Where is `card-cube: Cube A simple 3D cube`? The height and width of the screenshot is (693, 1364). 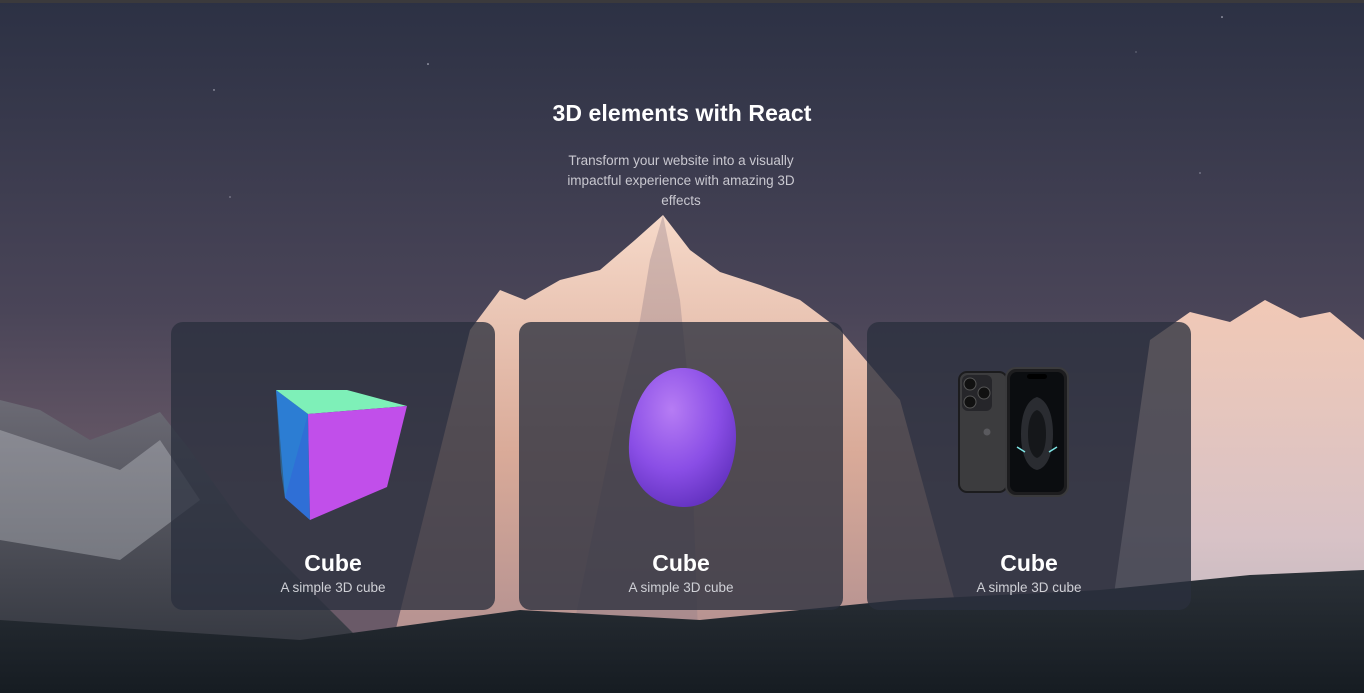
card-cube: Cube A simple 3D cube is located at coordinates (333, 466).